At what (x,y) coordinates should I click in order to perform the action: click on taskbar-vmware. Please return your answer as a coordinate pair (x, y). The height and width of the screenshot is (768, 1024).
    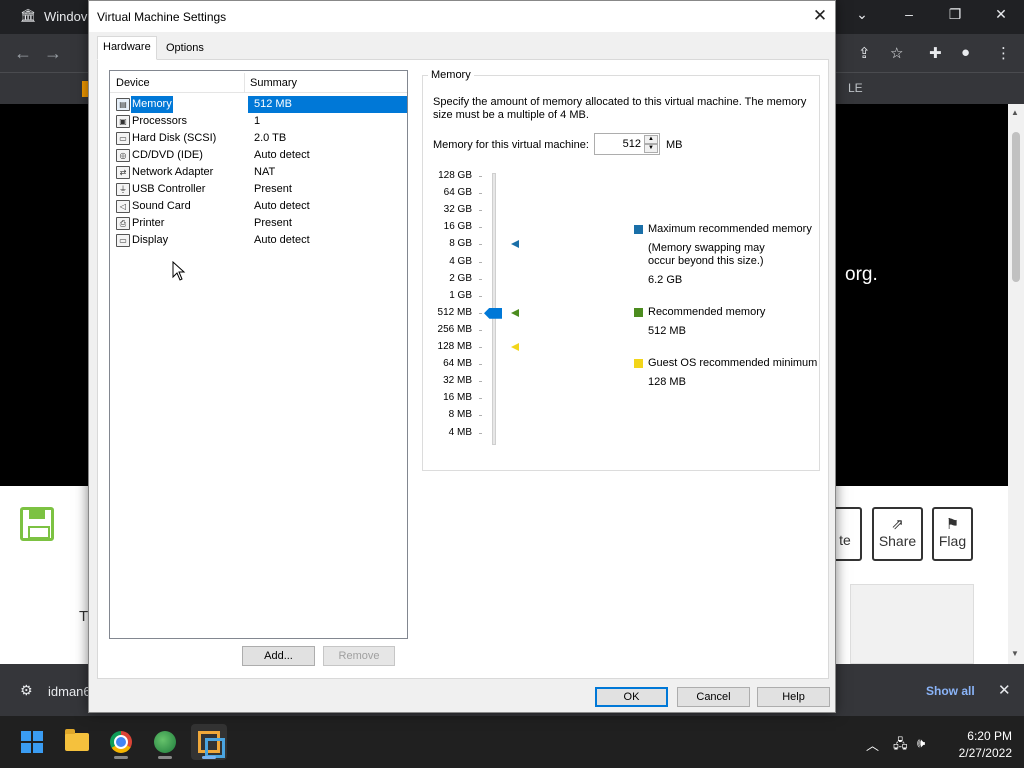
    Looking at the image, I should click on (209, 742).